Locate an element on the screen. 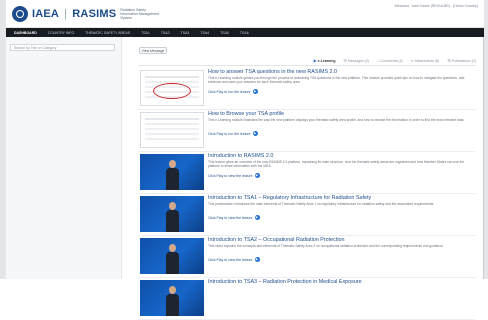 This screenshot has width=488, height=320. lecture-title: Introduction to RASIMS 2.0 is located at coordinates (342, 156).